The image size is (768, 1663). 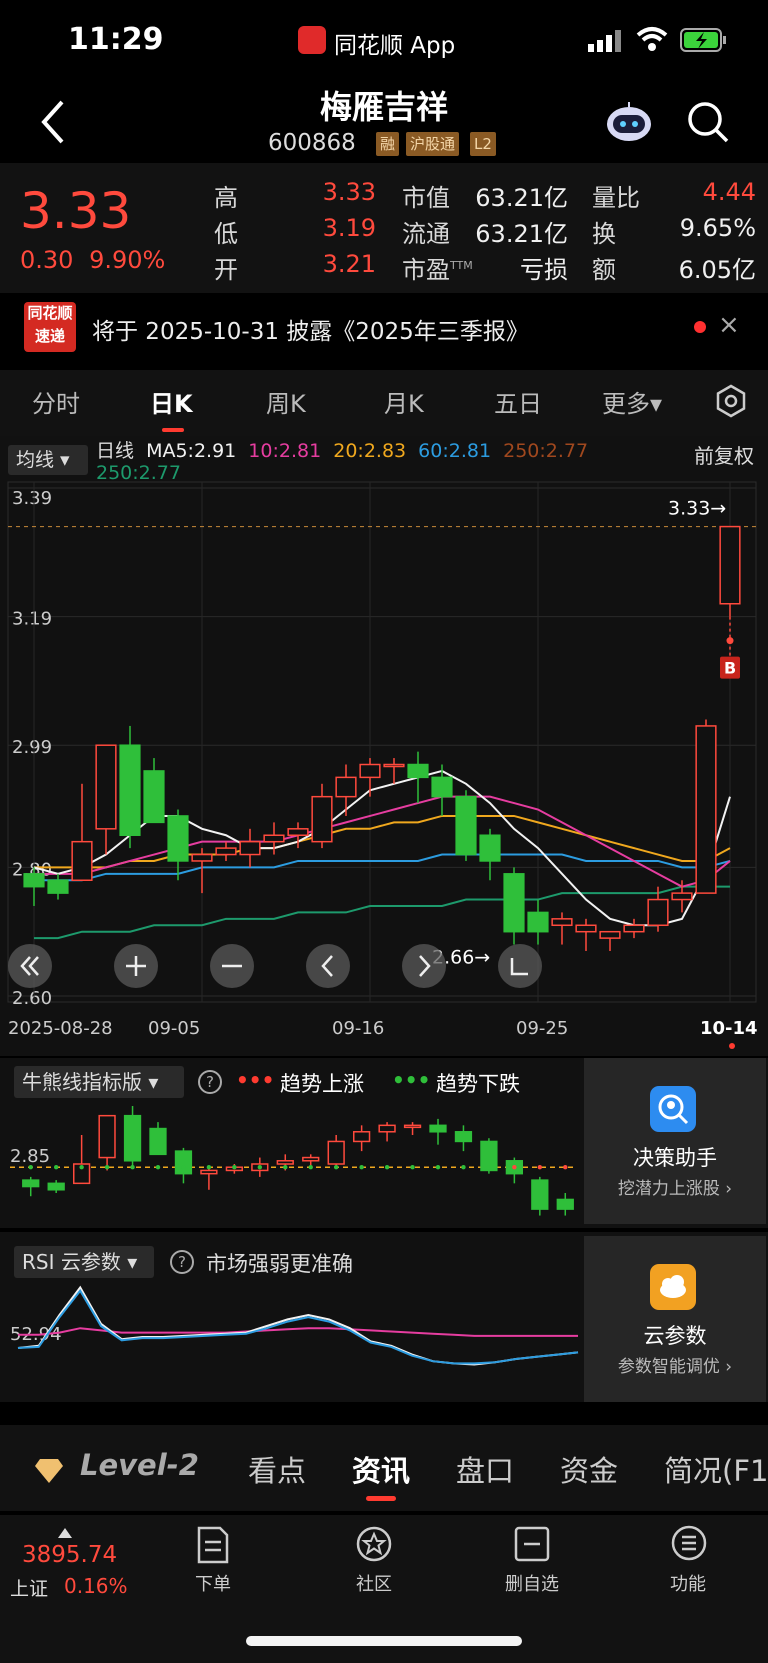 What do you see at coordinates (328, 966) in the screenshot?
I see `scroll-left-icon` at bounding box center [328, 966].